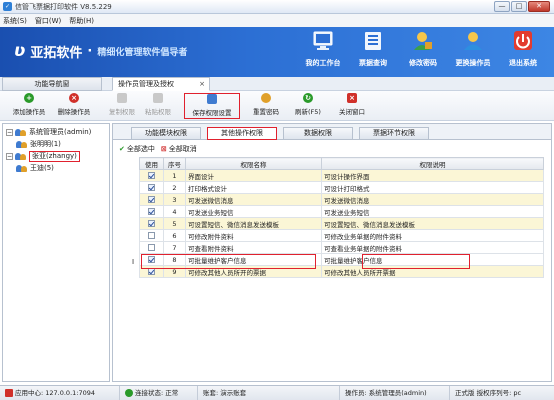 The height and width of the screenshot is (400, 554). Describe the element at coordinates (242, 133) in the screenshot. I see `tab-other-permission: 其他操作权限` at that location.